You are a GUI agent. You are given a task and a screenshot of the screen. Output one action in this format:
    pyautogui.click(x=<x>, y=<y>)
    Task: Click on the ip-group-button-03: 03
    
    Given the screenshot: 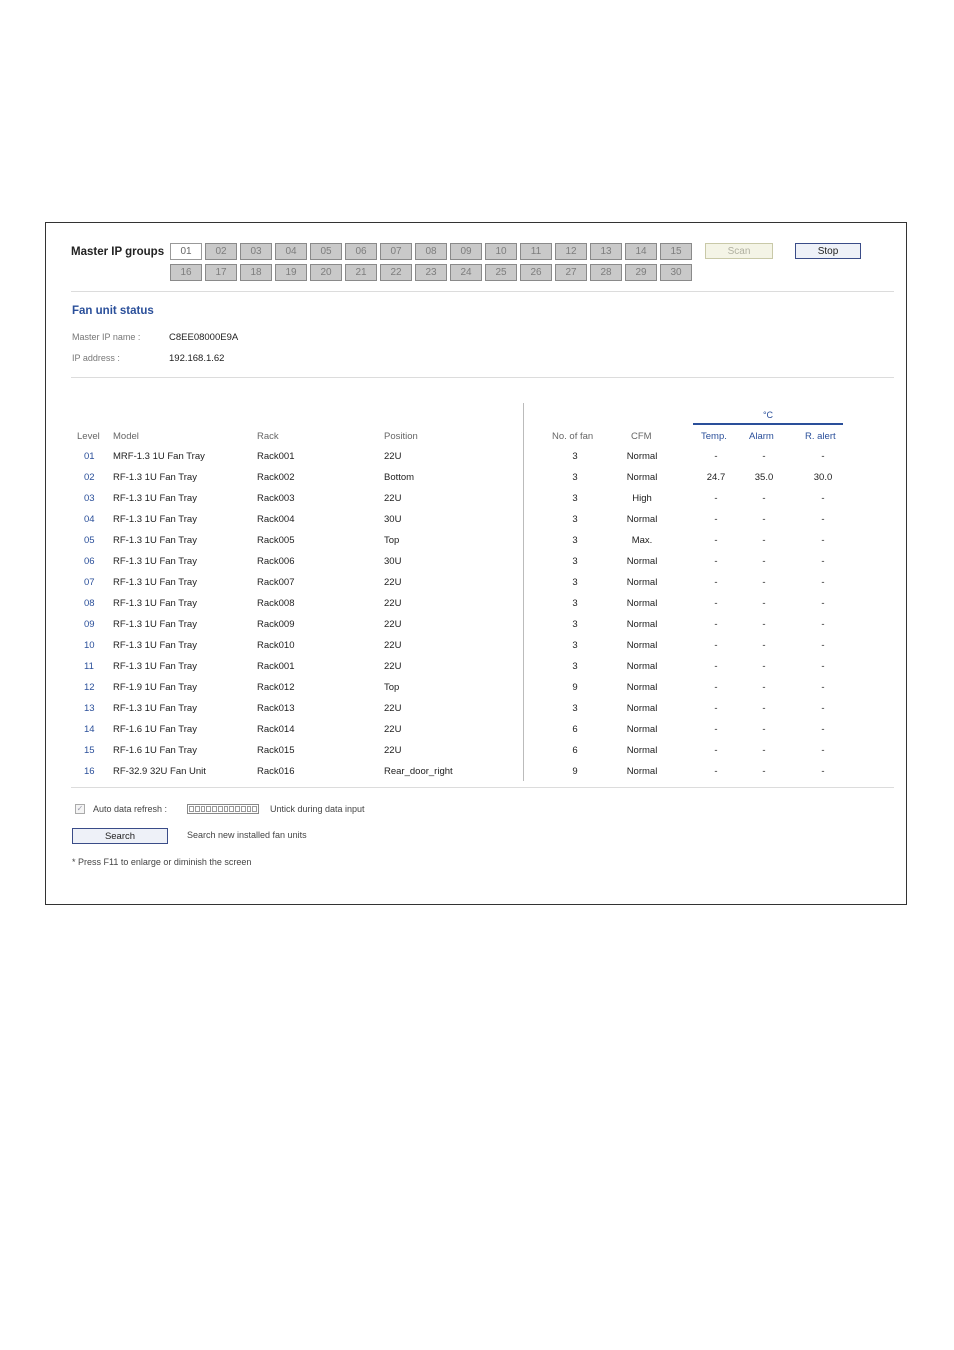 What is the action you would take?
    pyautogui.click(x=256, y=251)
    